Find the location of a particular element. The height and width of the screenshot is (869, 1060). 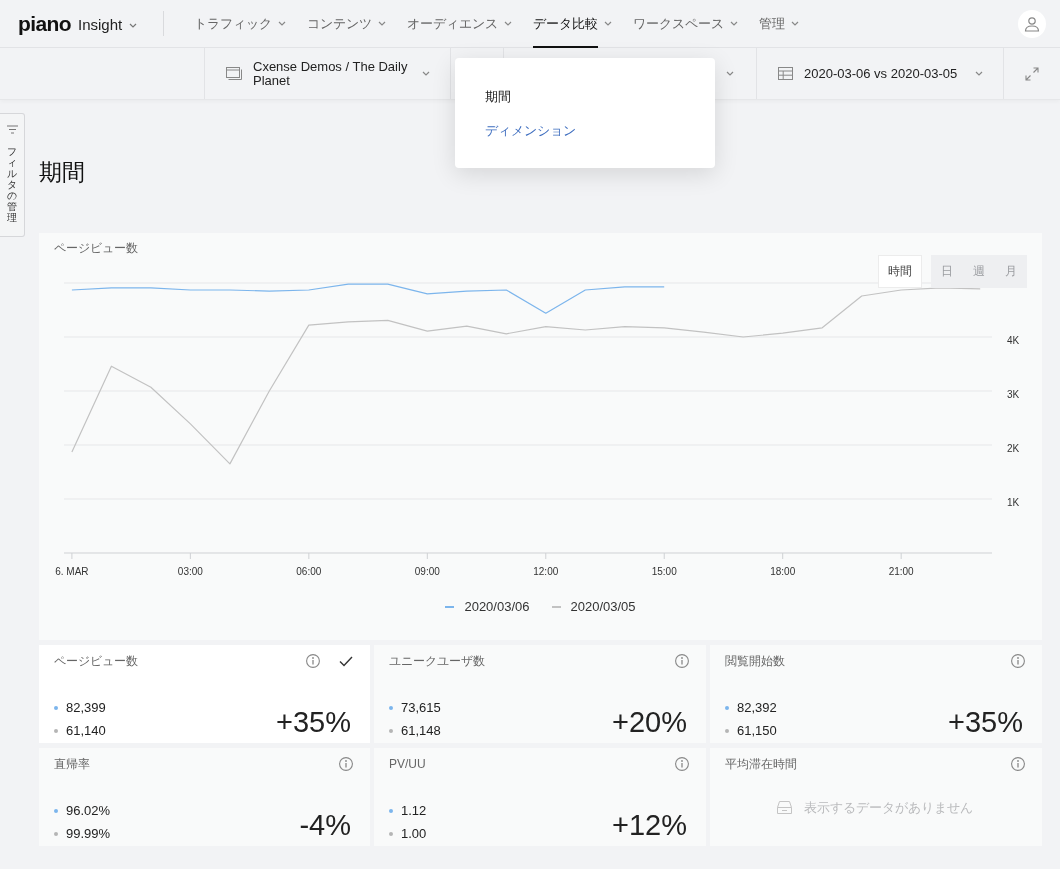

current-value: 1.12 is located at coordinates (414, 811).